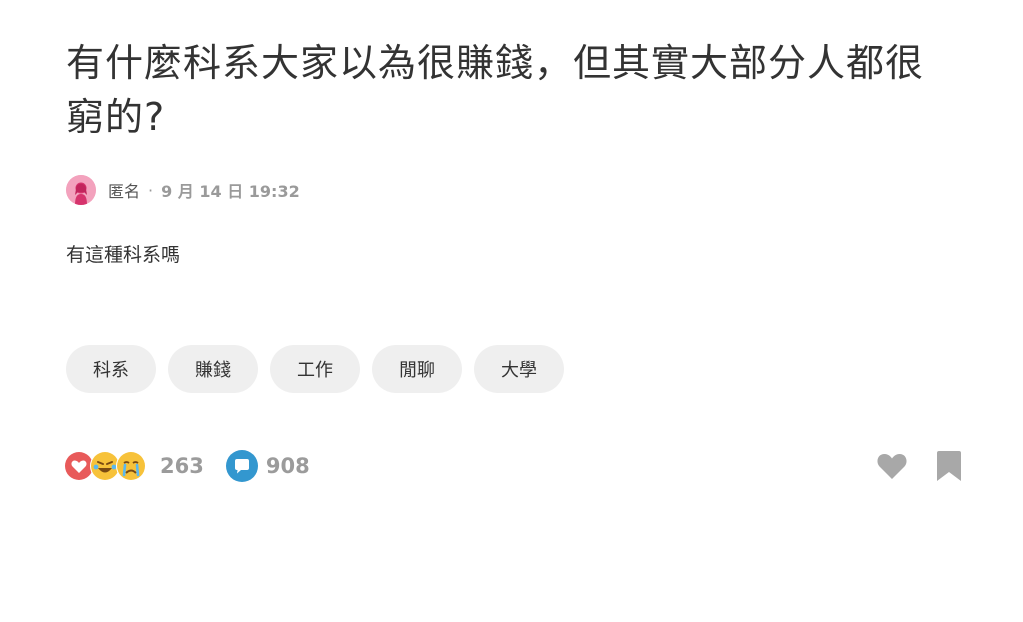  I want to click on post-actions, so click(919, 466).